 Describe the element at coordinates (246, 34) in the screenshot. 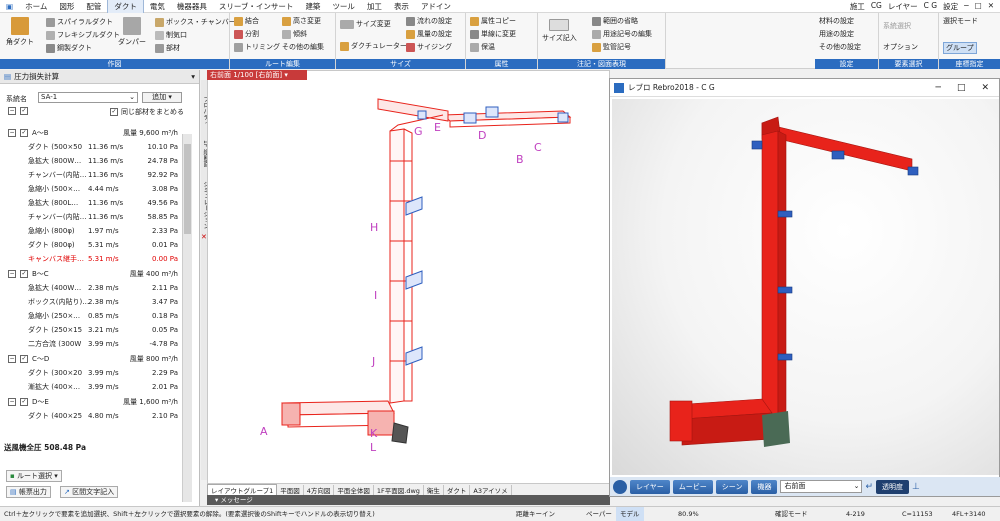

I see `split-button: 分割` at that location.